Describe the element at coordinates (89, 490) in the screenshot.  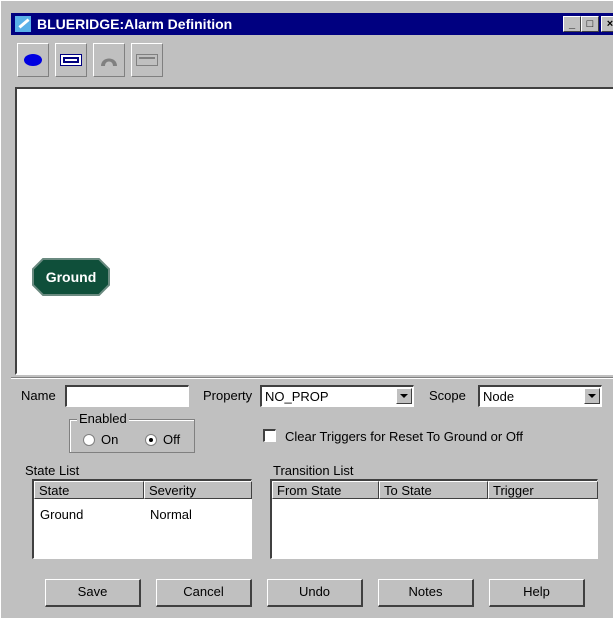
I see `column-header-state: State` at that location.